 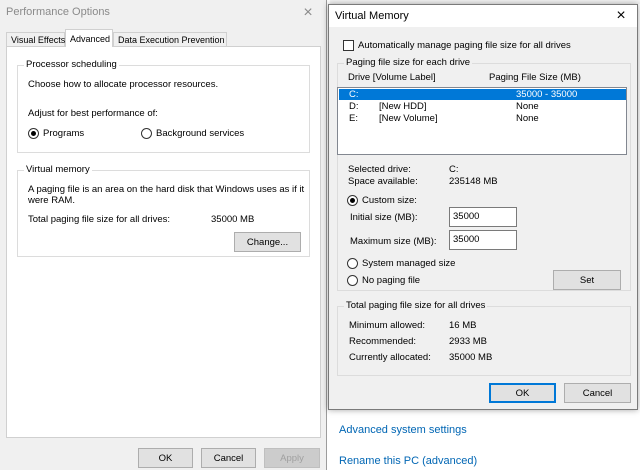 What do you see at coordinates (353, 118) in the screenshot?
I see `drive-letter: E:` at bounding box center [353, 118].